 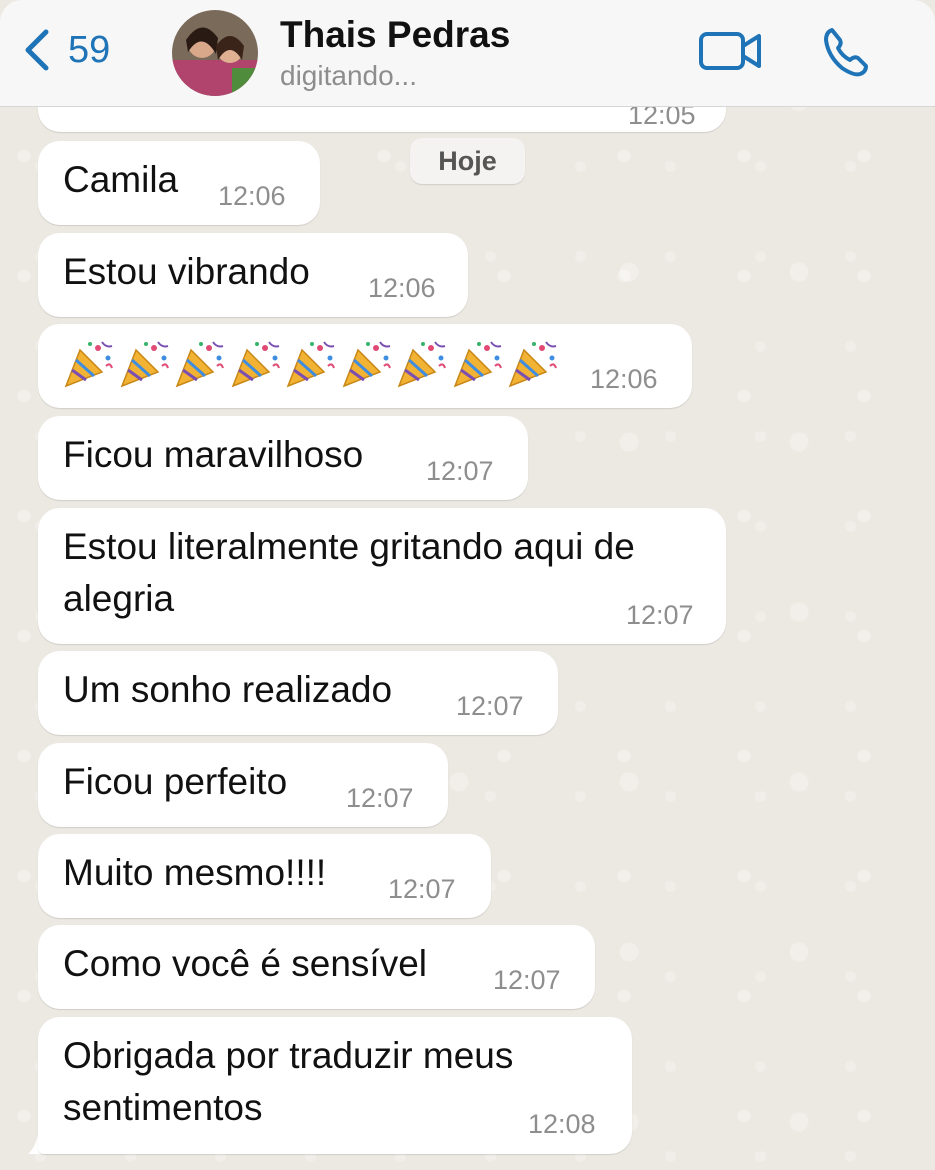 I want to click on message-bubble: Muito mesmo!!!! 12:07, so click(x=264, y=876).